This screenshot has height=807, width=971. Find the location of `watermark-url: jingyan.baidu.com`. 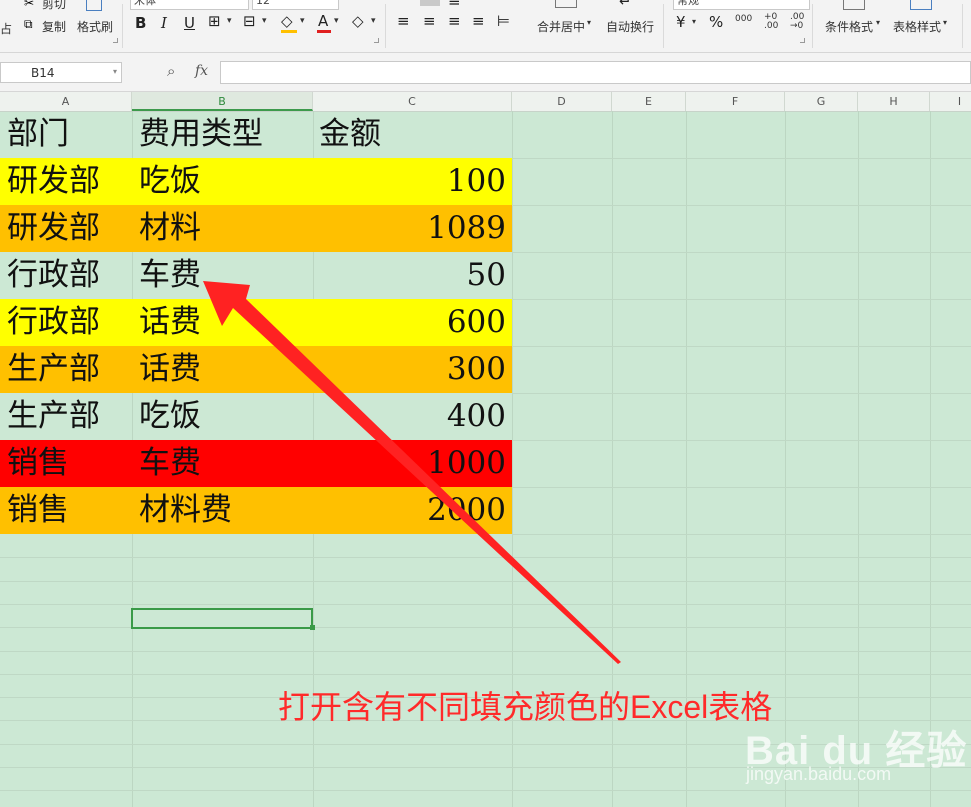

watermark-url: jingyan.baidu.com is located at coordinates (819, 774).